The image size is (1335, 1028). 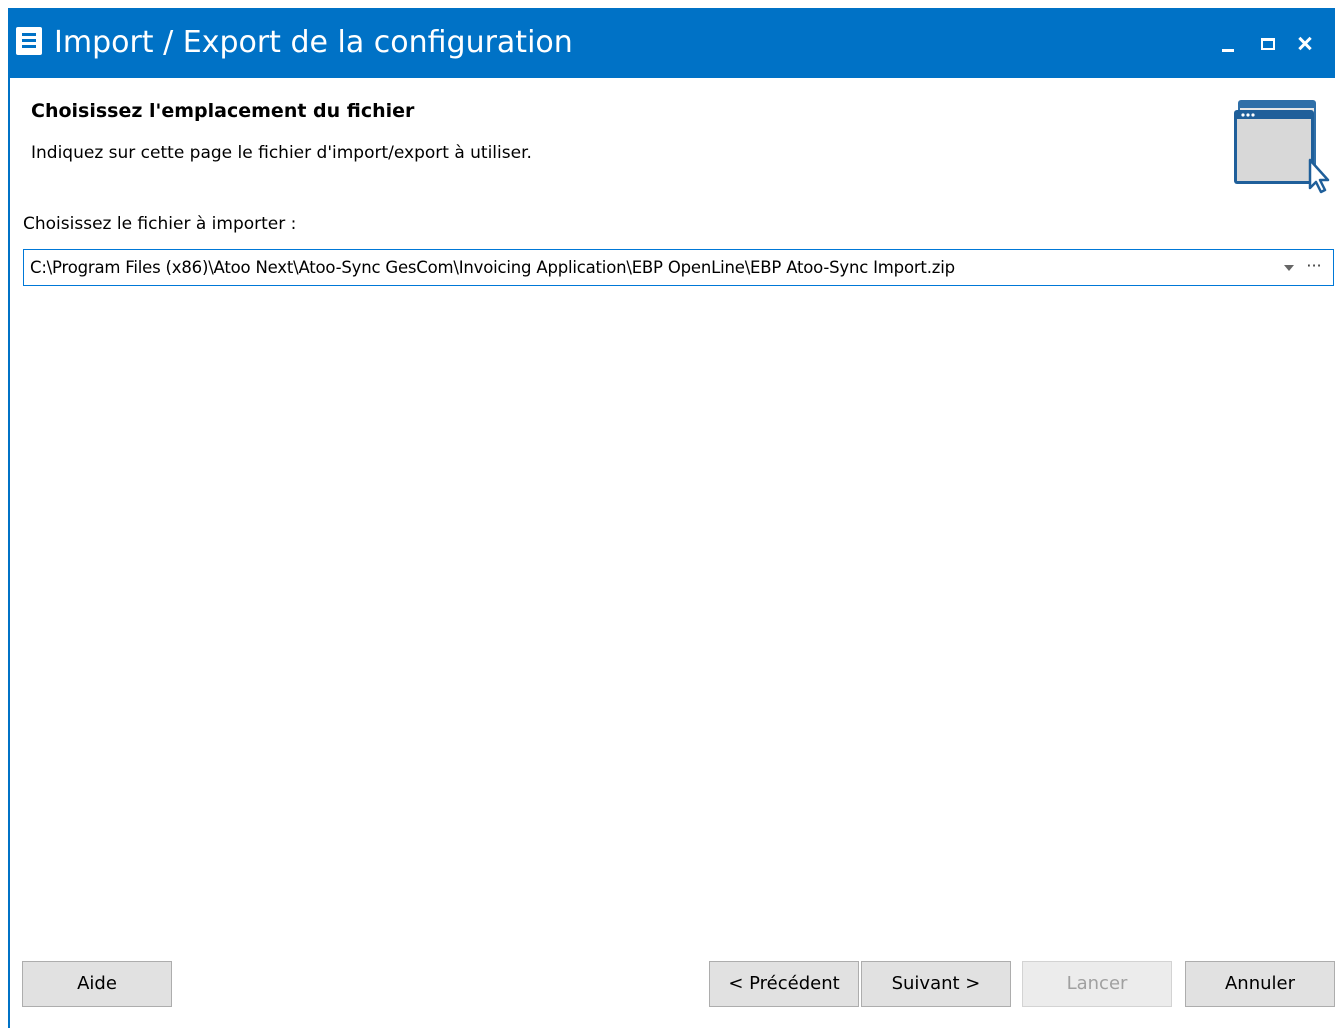 What do you see at coordinates (313, 42) in the screenshot?
I see `window-title: Import / Export de la configuration` at bounding box center [313, 42].